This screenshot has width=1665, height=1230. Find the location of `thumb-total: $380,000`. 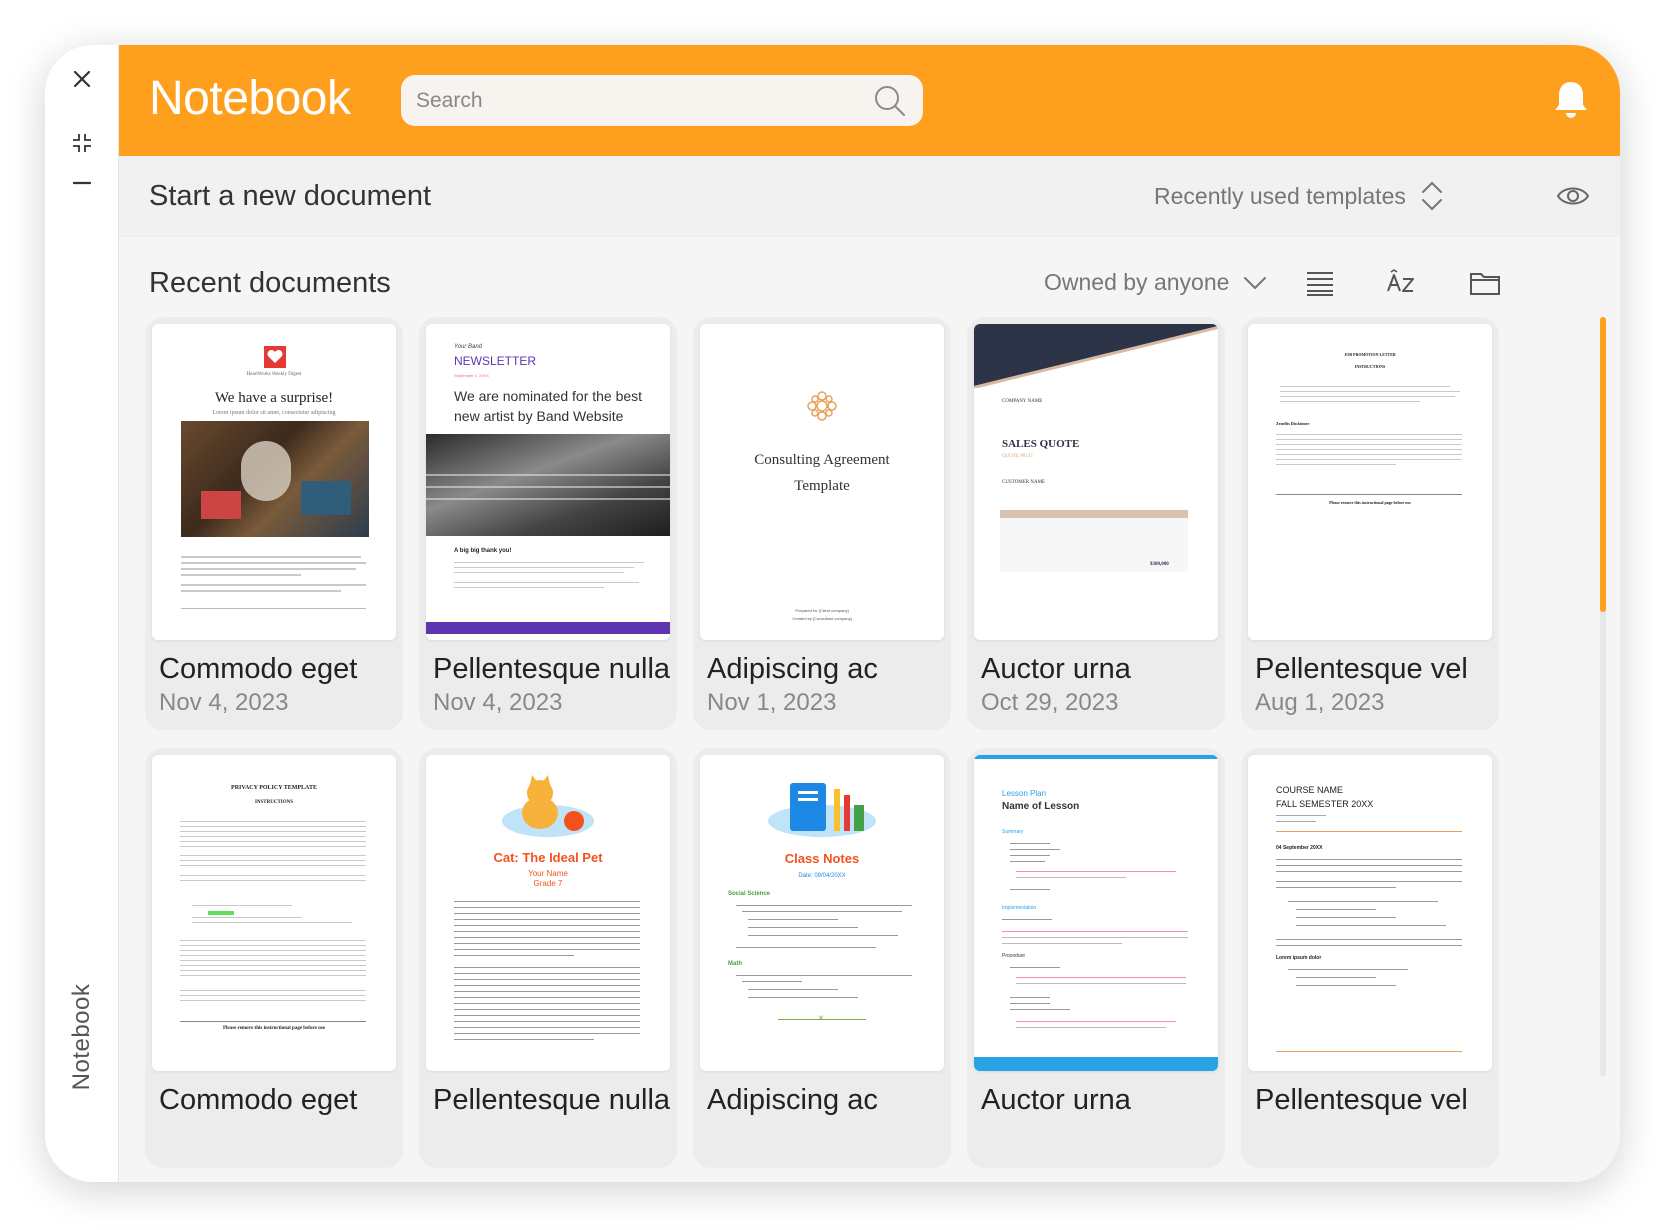

thumb-total: $380,000 is located at coordinates (1159, 564).